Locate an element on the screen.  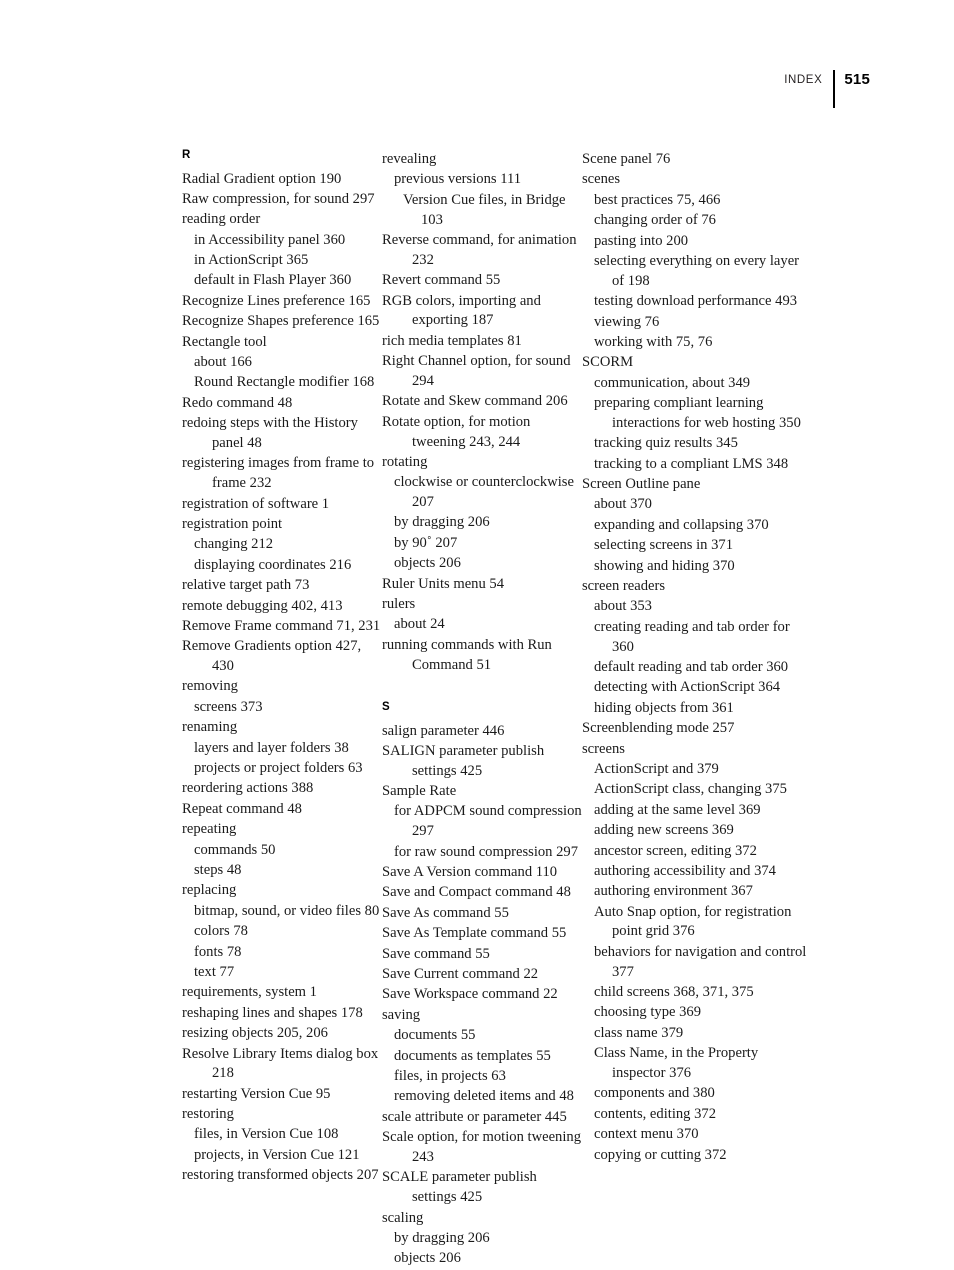
index-subentry: displaying coordinates 216 is located at coordinates (273, 564).